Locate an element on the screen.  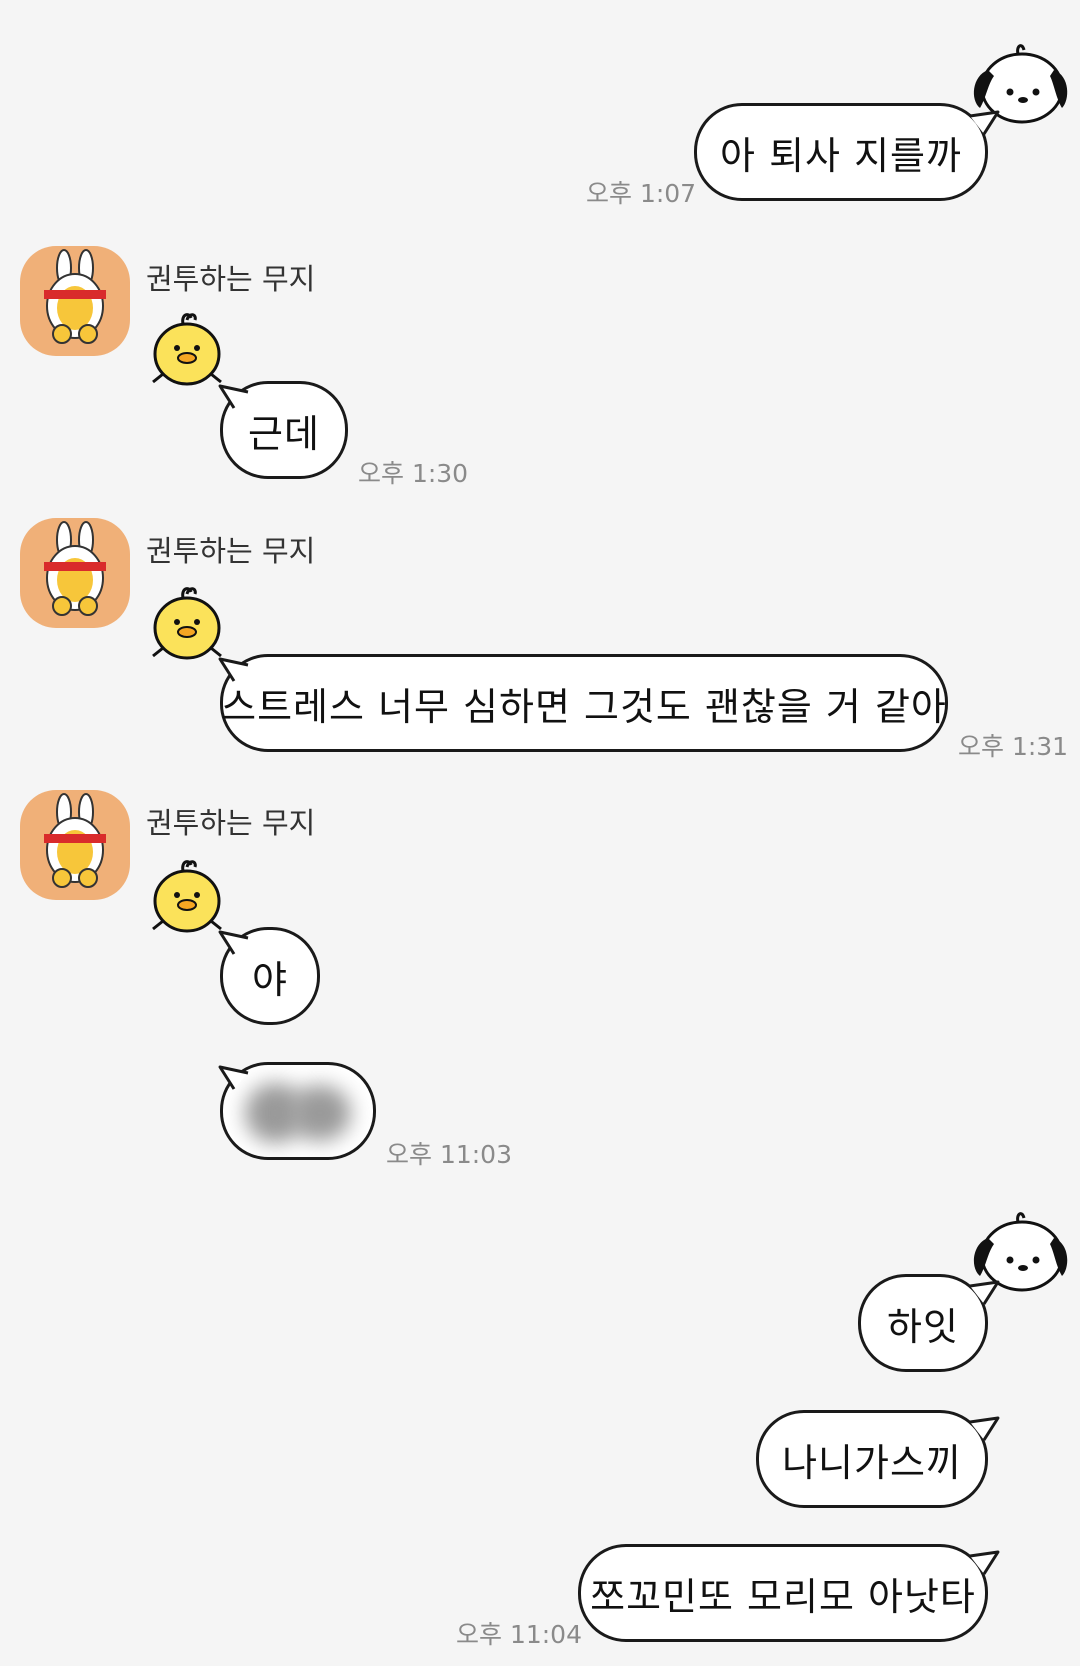
message-bubble: 나니가스끼 is located at coordinates (872, 1459).